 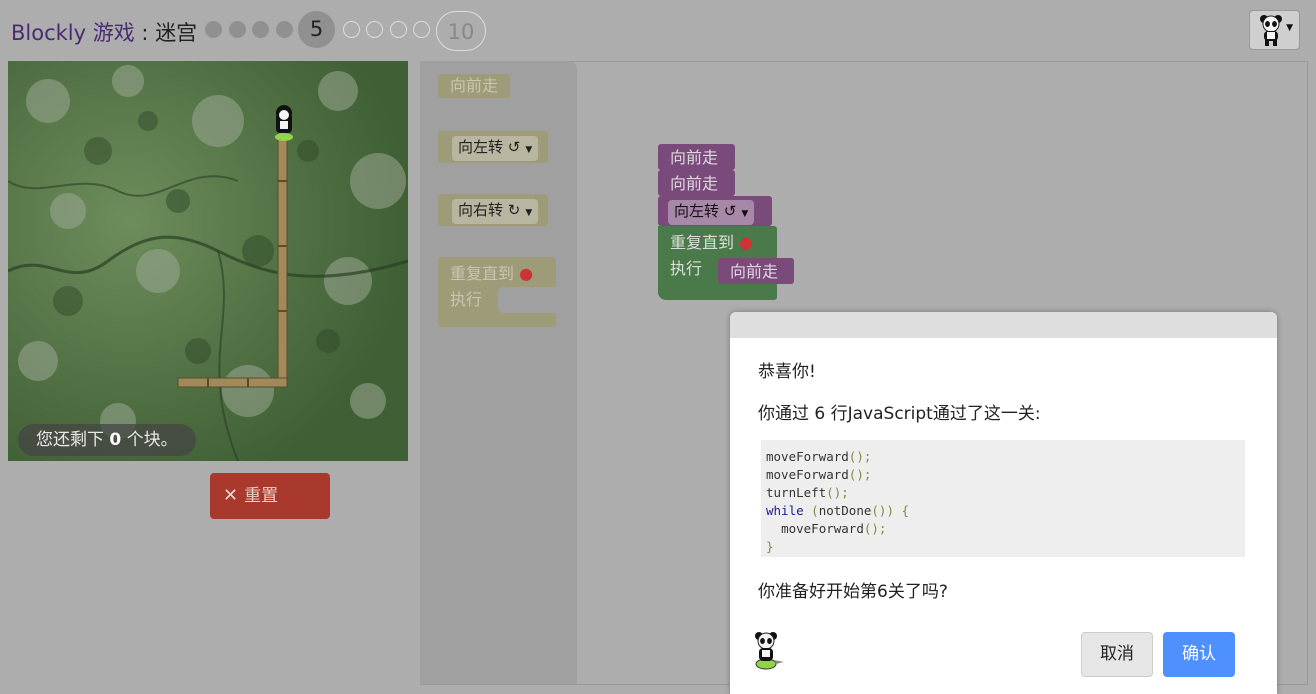 What do you see at coordinates (527, 300) in the screenshot?
I see `statement-slot` at bounding box center [527, 300].